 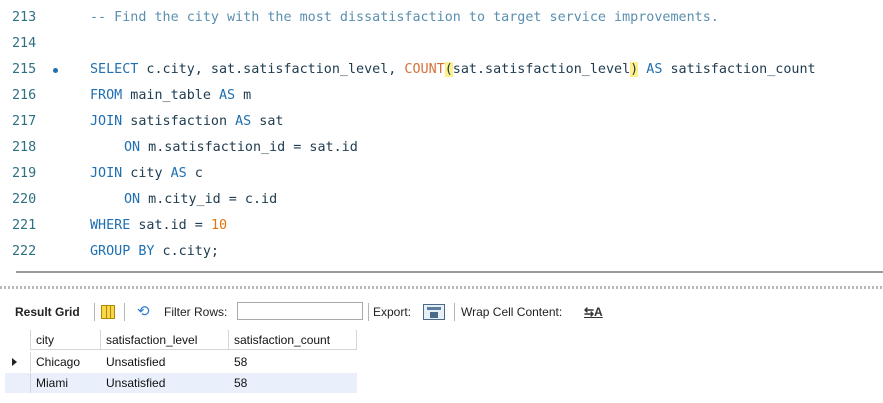 What do you see at coordinates (24, 17) in the screenshot?
I see `line-number: 213` at bounding box center [24, 17].